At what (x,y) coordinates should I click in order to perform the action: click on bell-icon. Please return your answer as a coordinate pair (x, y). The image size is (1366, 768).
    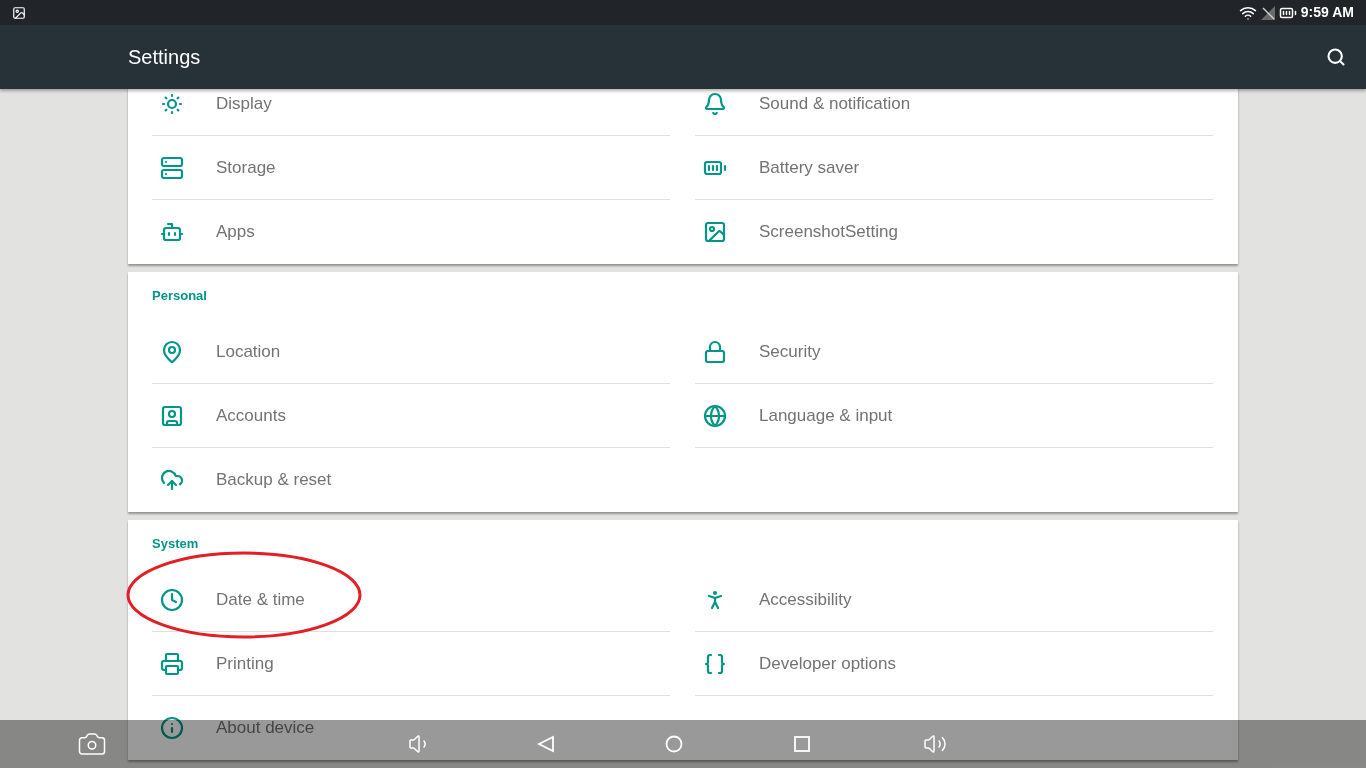
    Looking at the image, I should click on (715, 103).